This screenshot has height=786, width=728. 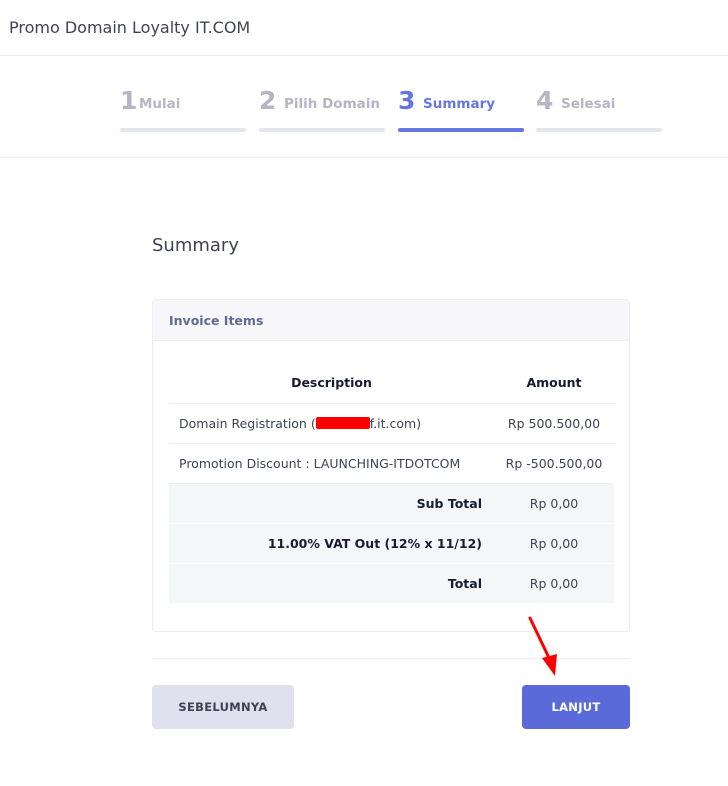 What do you see at coordinates (342, 422) in the screenshot?
I see `redaction-mark` at bounding box center [342, 422].